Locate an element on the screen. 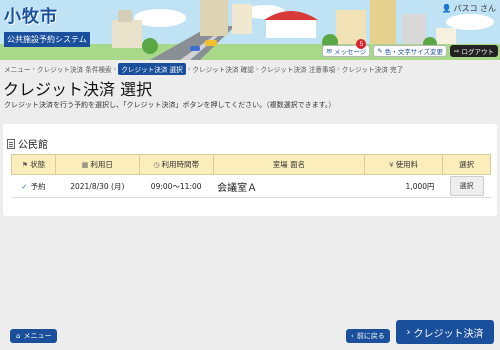 This screenshot has width=500, height=350. select-button: 選択 is located at coordinates (466, 186).